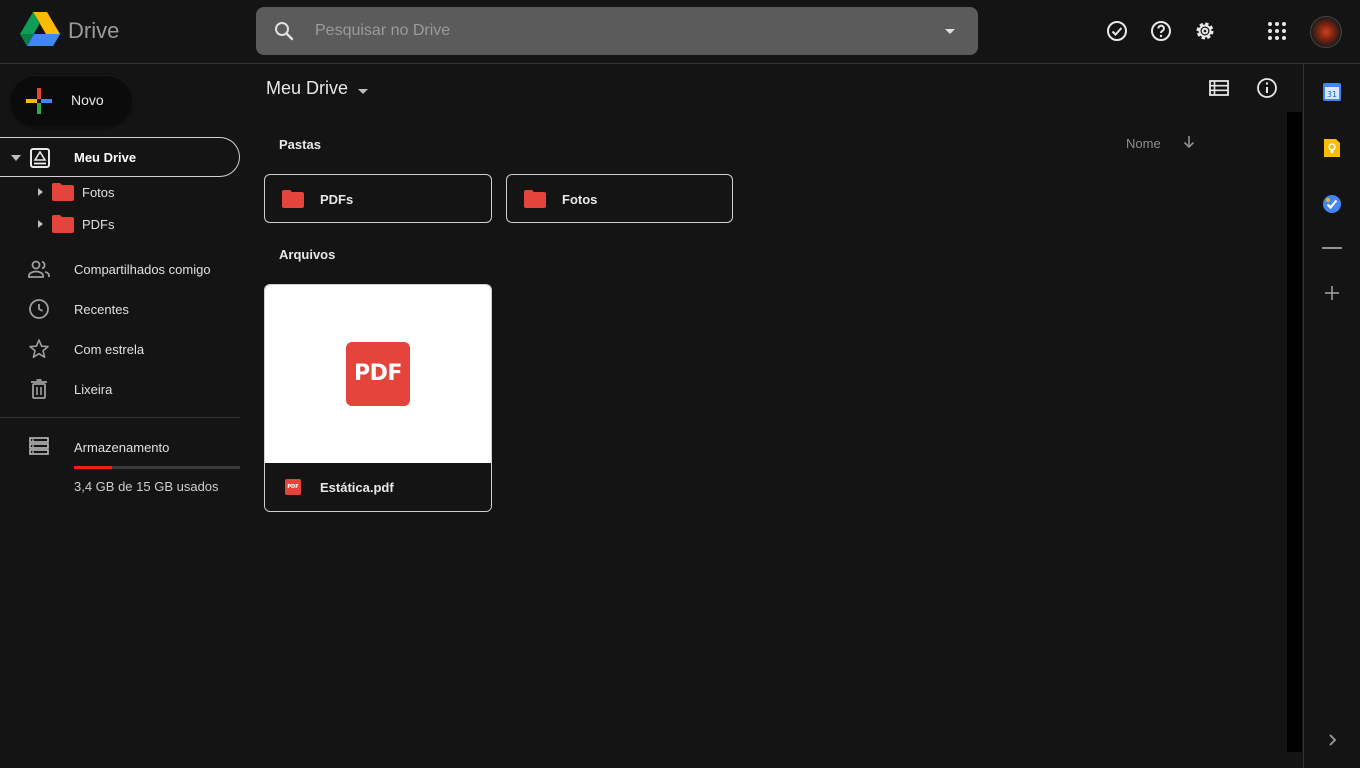 The width and height of the screenshot is (1360, 768). Describe the element at coordinates (120, 389) in the screenshot. I see `sidebar-item-trash: Lixeira` at that location.